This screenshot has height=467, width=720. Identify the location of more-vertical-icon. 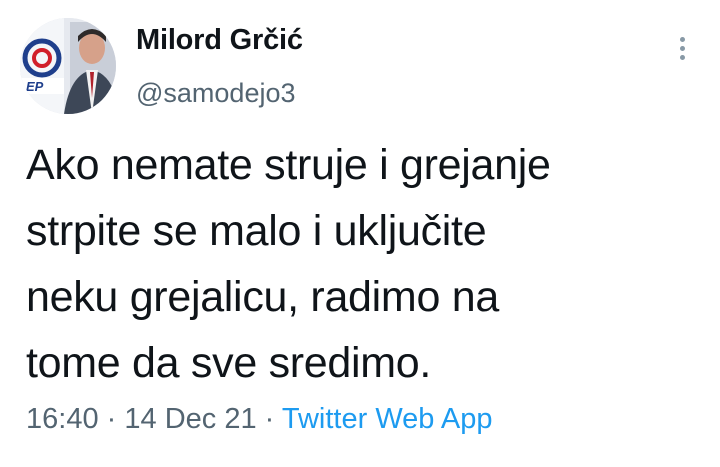
(682, 48).